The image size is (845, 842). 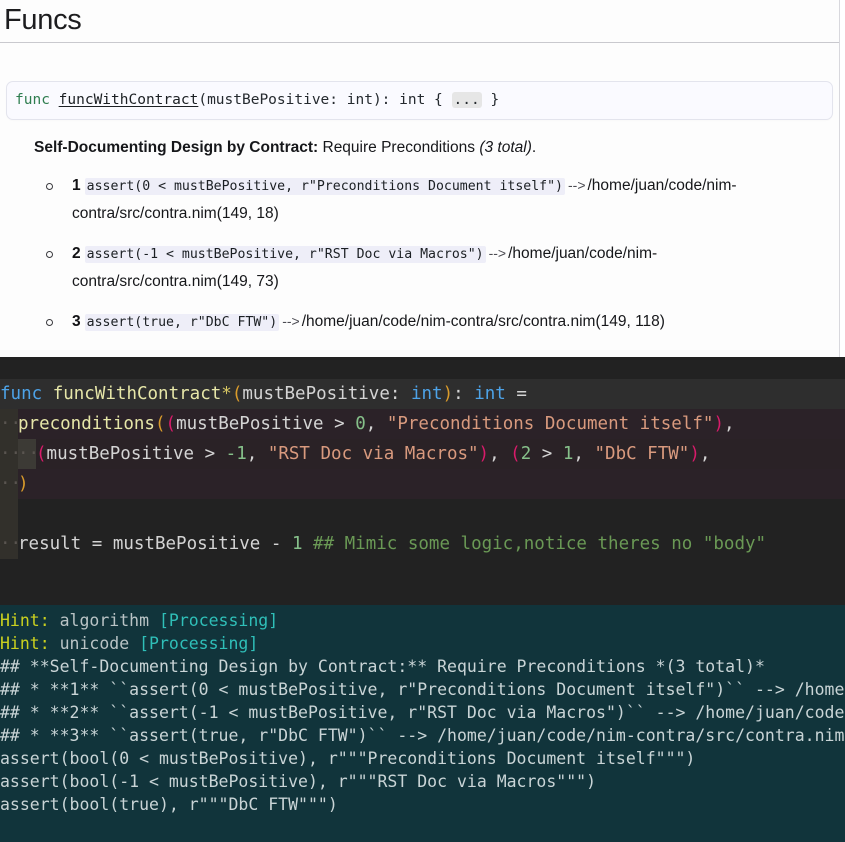 What do you see at coordinates (419, 42) in the screenshot?
I see `title-divider` at bounding box center [419, 42].